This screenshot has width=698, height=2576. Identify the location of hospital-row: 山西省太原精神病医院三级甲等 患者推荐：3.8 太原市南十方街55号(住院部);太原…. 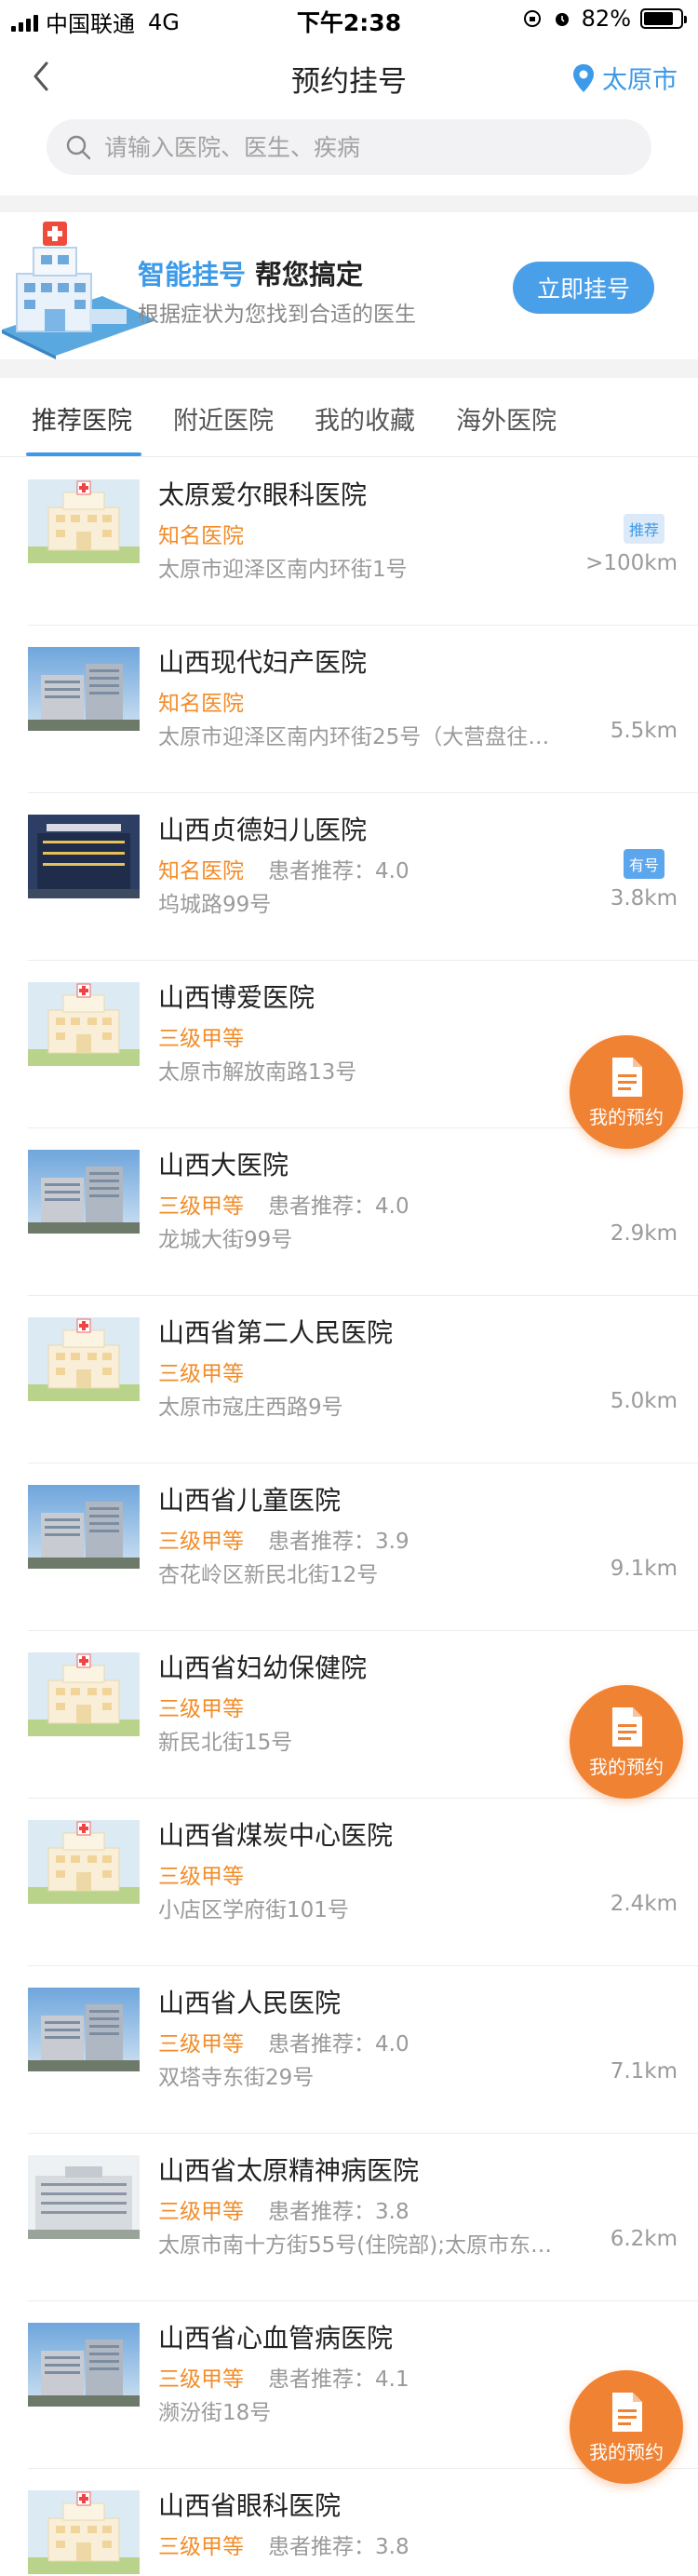
(349, 2217).